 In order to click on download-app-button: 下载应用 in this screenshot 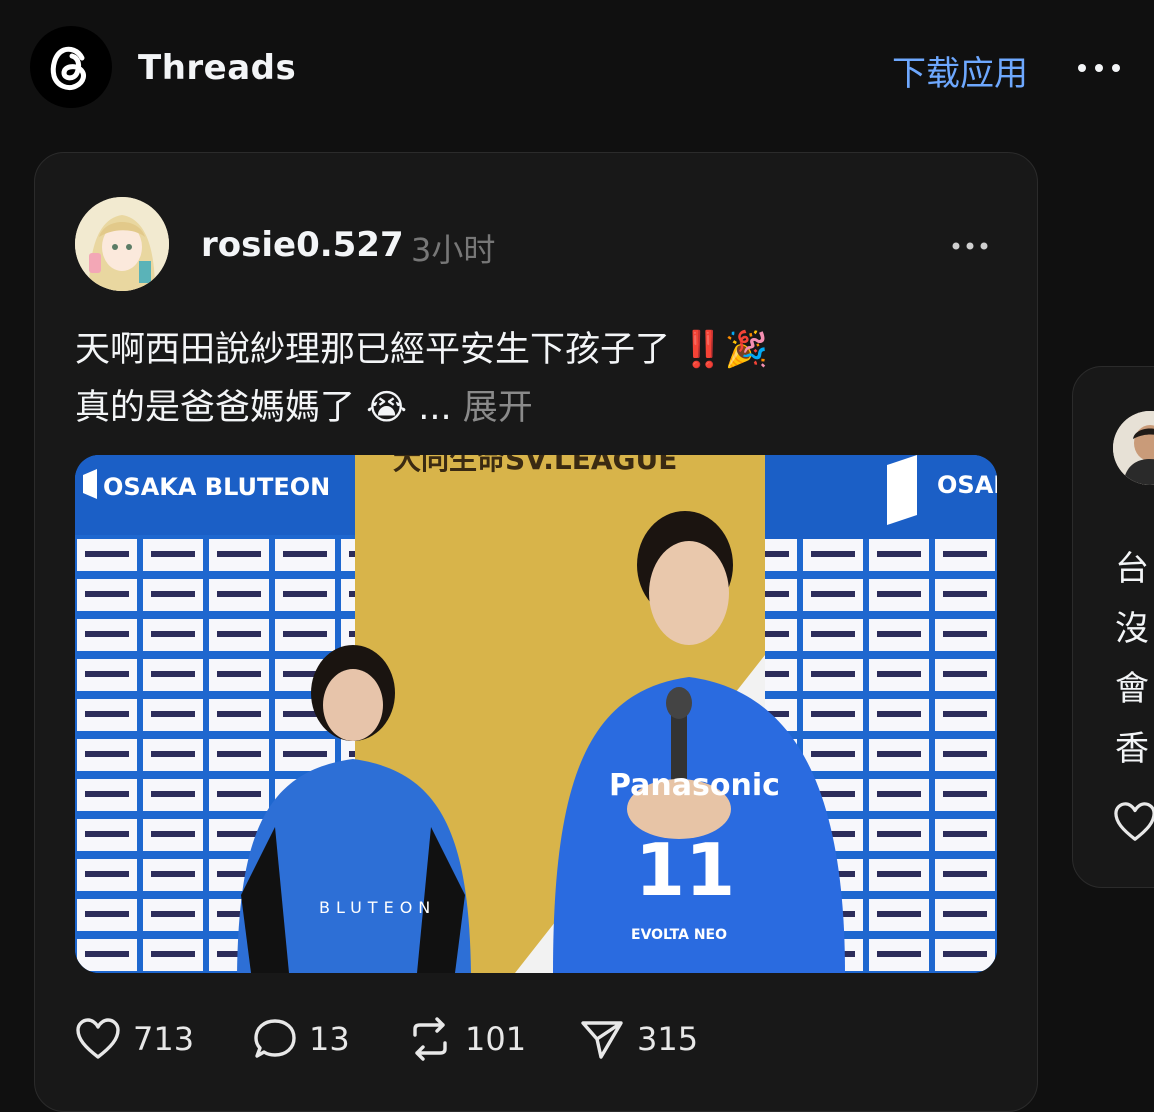, I will do `click(960, 70)`.